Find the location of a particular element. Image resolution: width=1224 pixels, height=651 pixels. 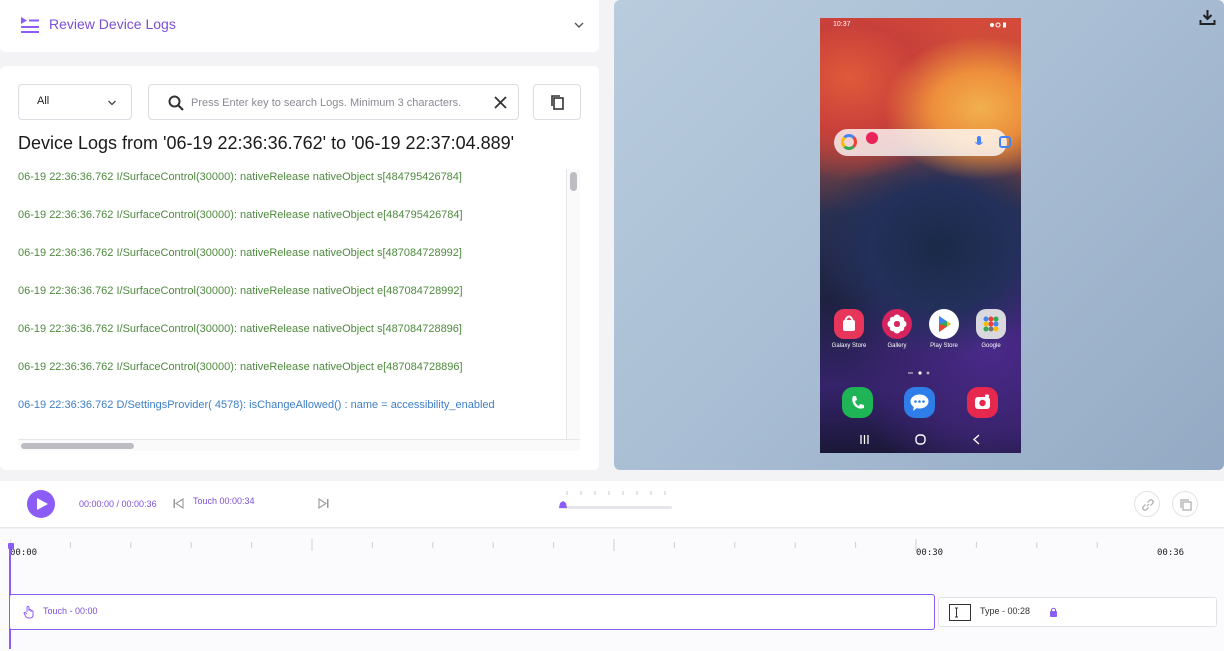

play-store-icon is located at coordinates (944, 324).